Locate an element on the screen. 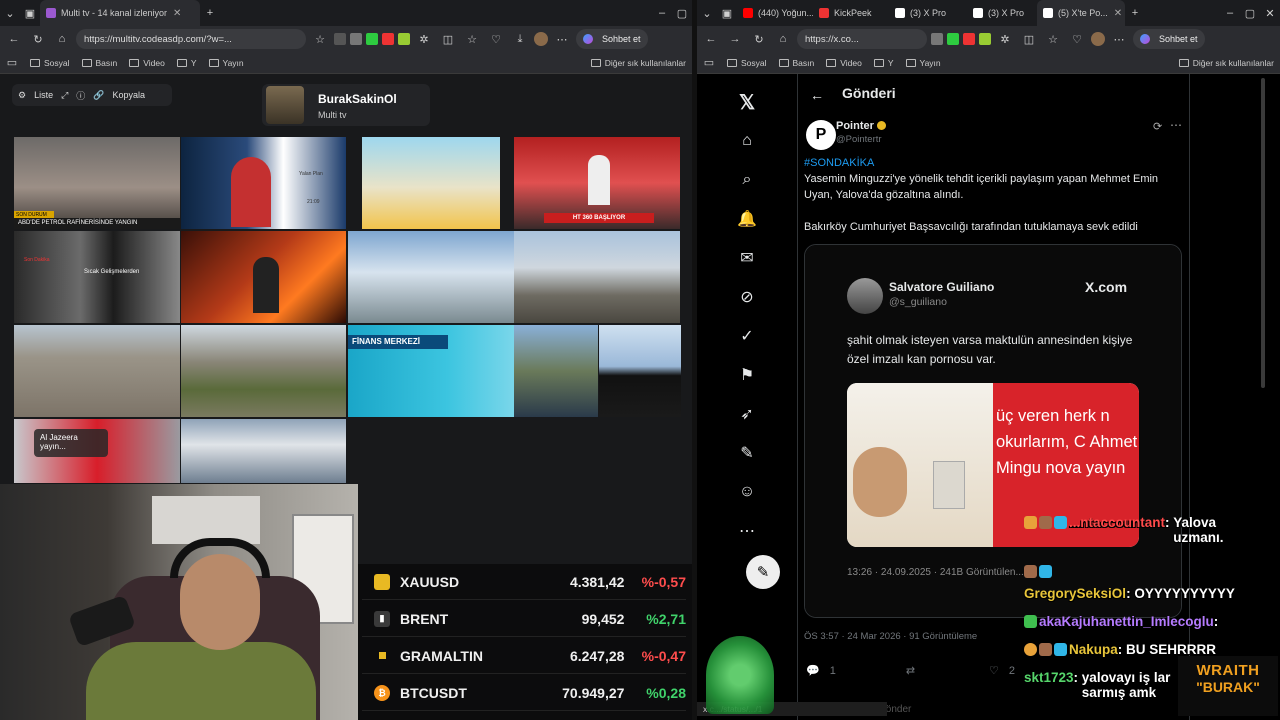 The width and height of the screenshot is (1280, 720). tab-kickpeek: KickPeek is located at coordinates (851, 13).